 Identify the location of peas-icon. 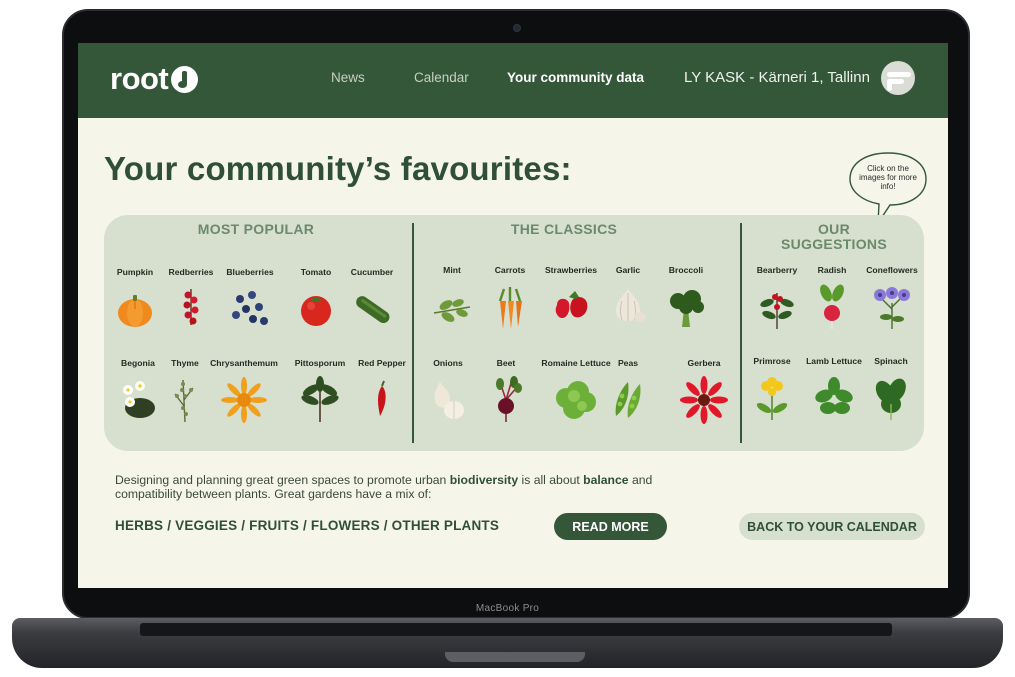
(628, 400).